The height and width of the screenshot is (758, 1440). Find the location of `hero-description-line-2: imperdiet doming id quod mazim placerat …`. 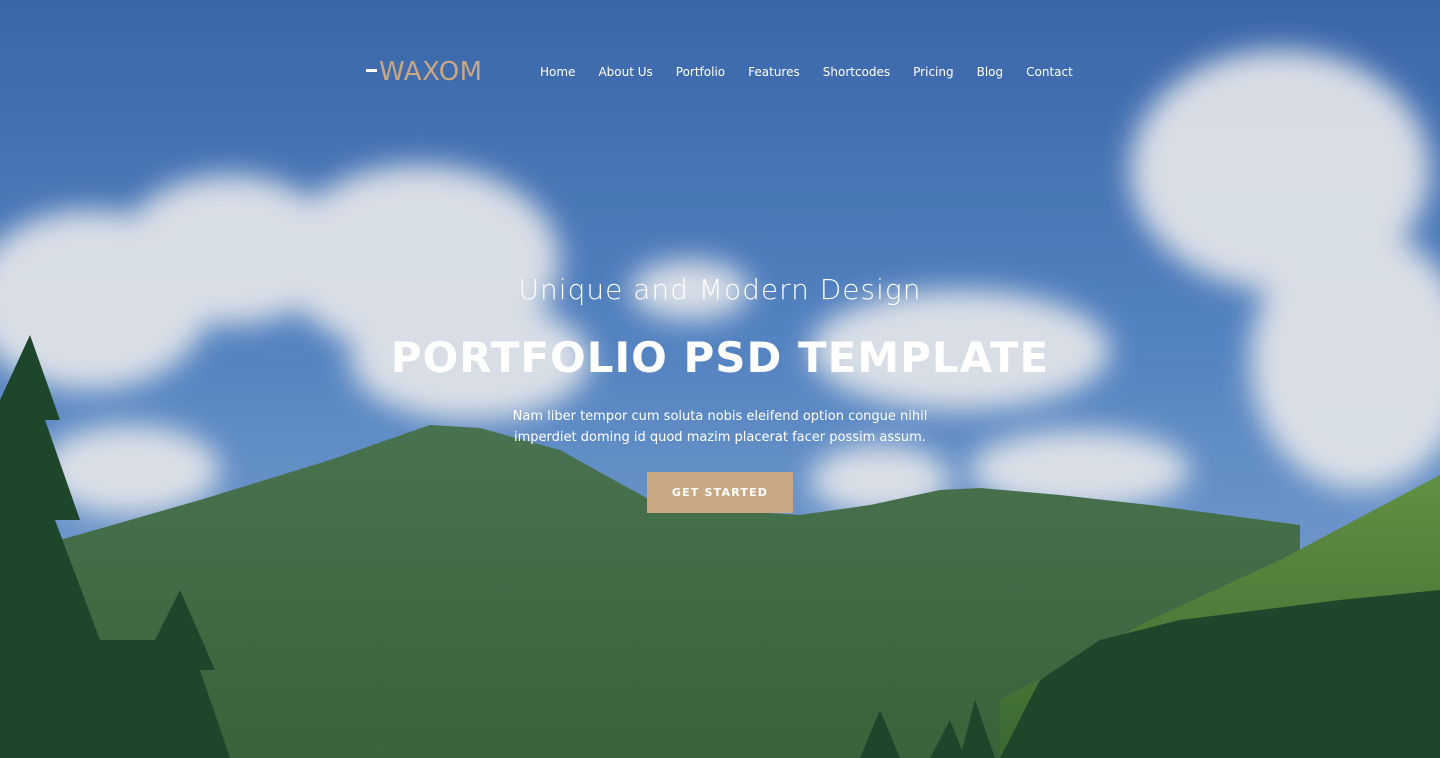

hero-description-line-2: imperdiet doming id quod mazim placerat … is located at coordinates (720, 437).